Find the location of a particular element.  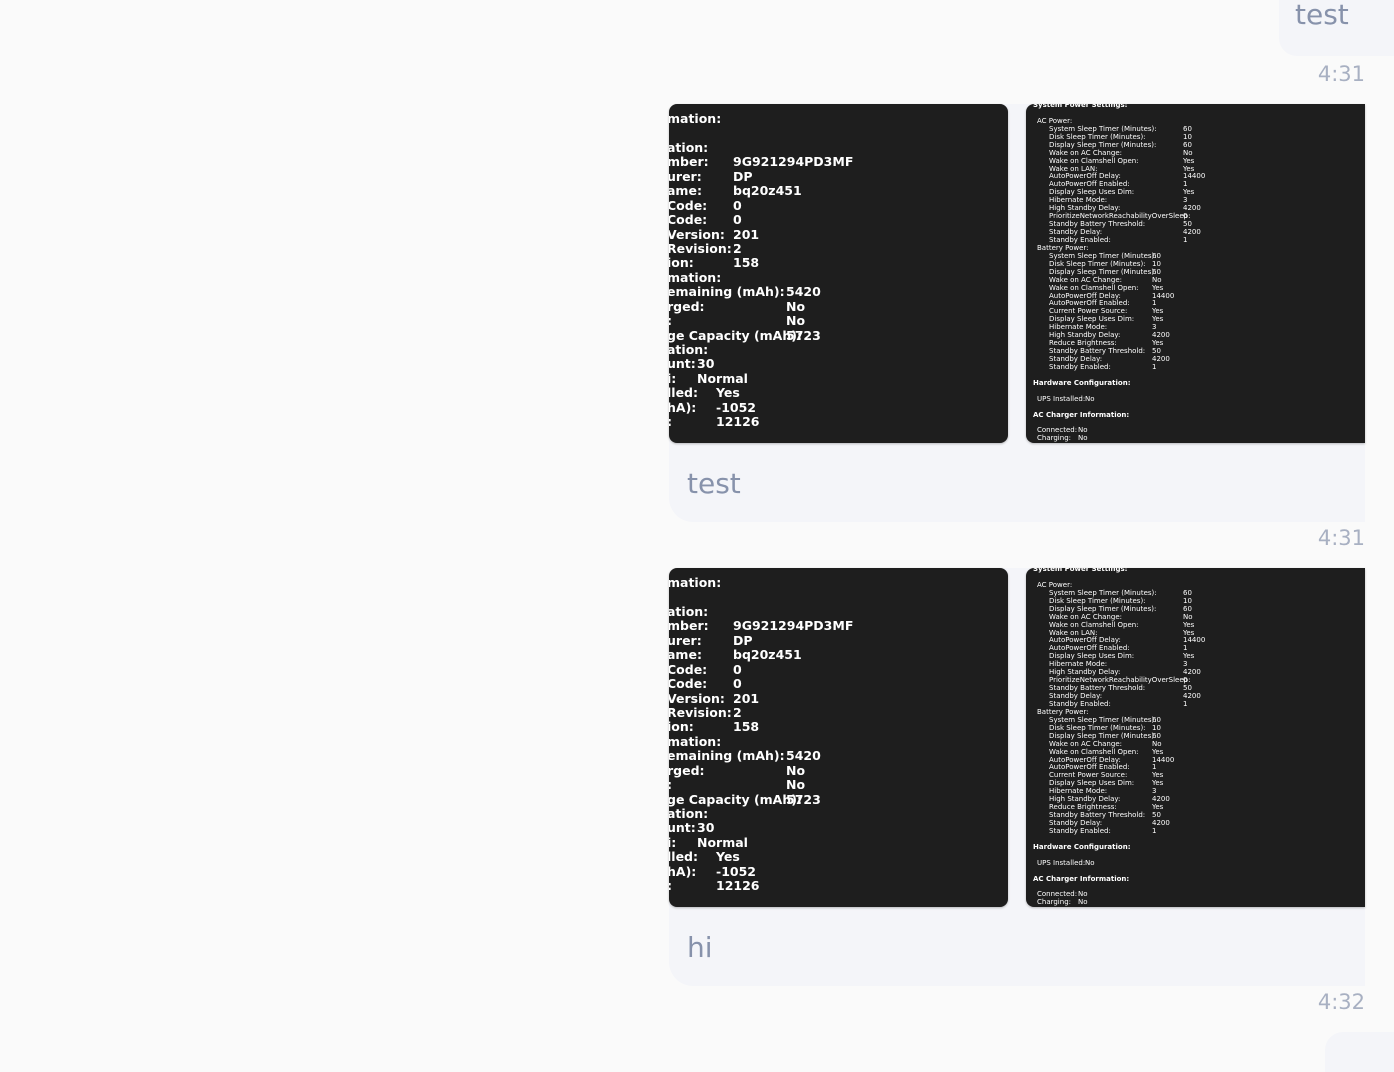

screenshot-text-label: lled: is located at coordinates (683, 393).